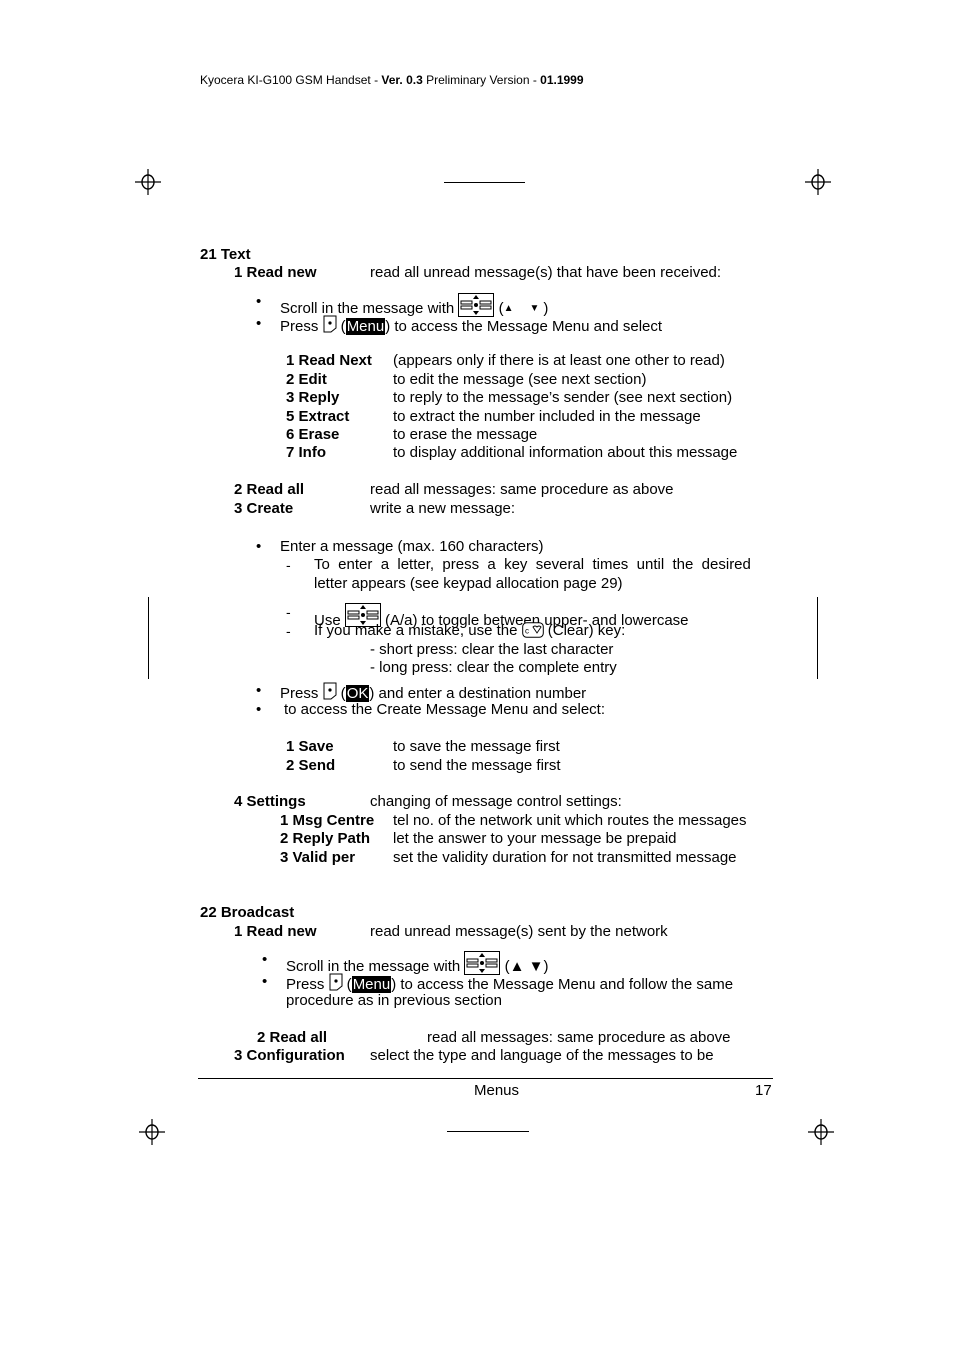  Describe the element at coordinates (318, 416) in the screenshot. I see `submenu-label: 5 Extract` at that location.